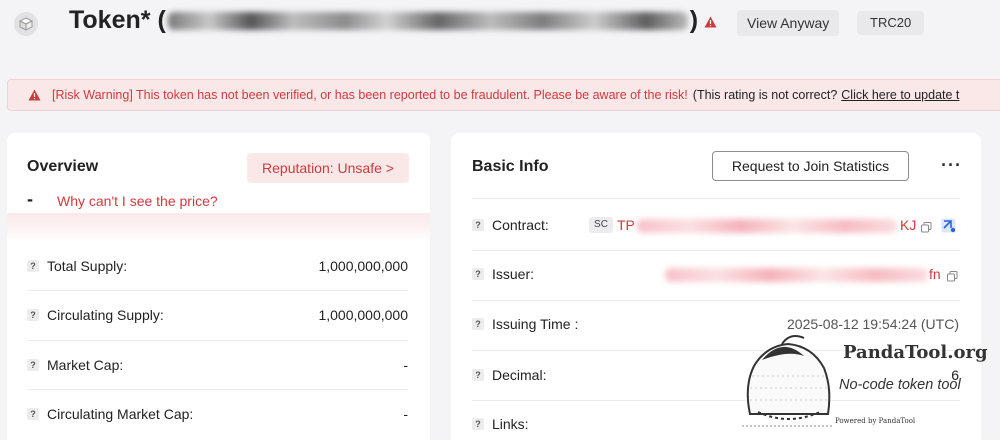 The image size is (1000, 440). Describe the element at coordinates (427, 20) in the screenshot. I see `redacted-token-name` at that location.